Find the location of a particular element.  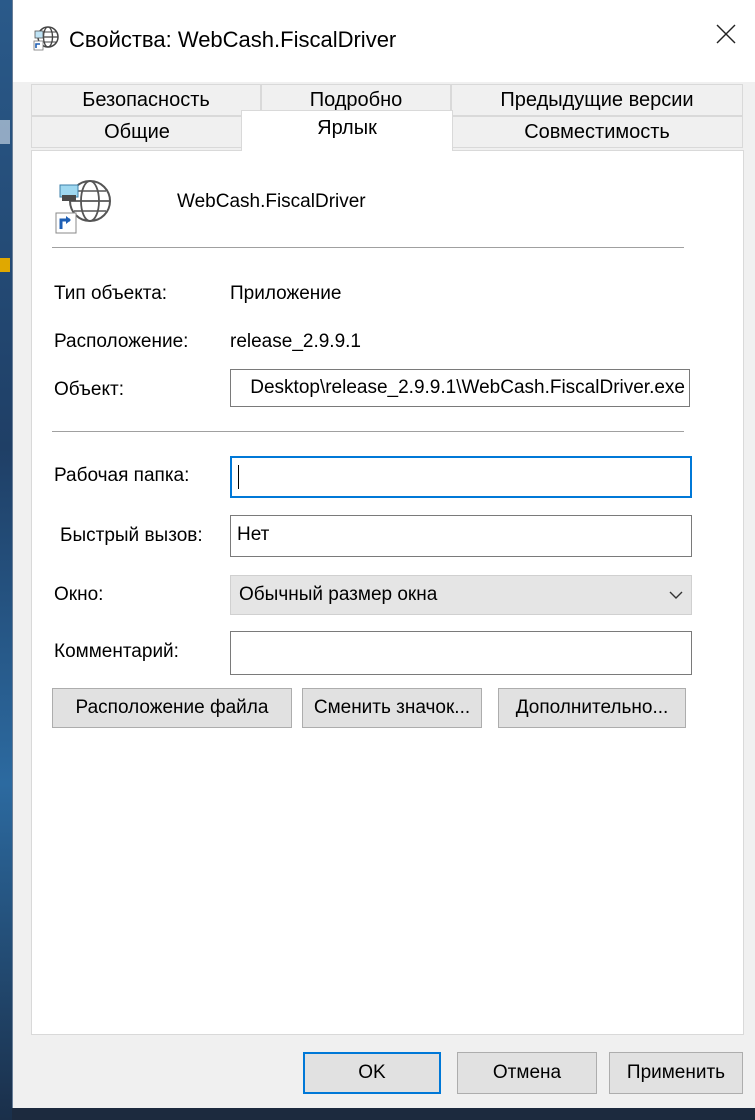

desktop-background is located at coordinates (6, 560).